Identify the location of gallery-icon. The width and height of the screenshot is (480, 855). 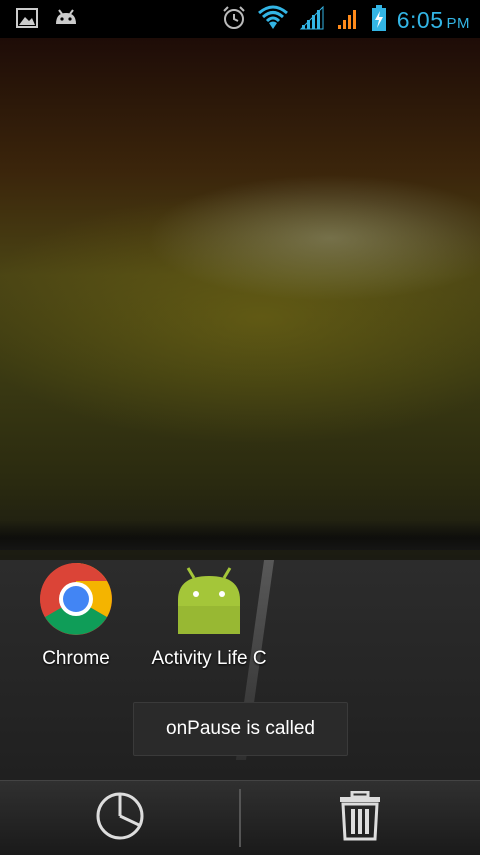
(27, 20).